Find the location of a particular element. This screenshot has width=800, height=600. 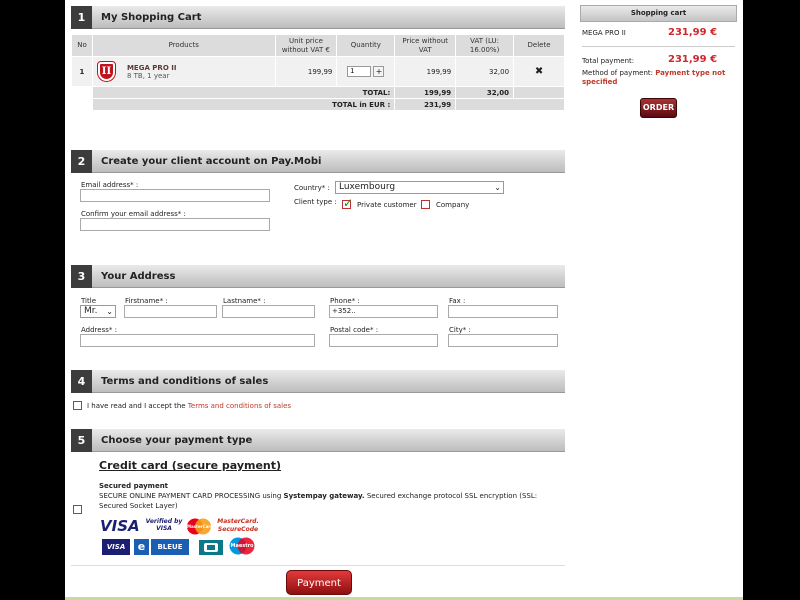

section-number: 5 is located at coordinates (81, 440).